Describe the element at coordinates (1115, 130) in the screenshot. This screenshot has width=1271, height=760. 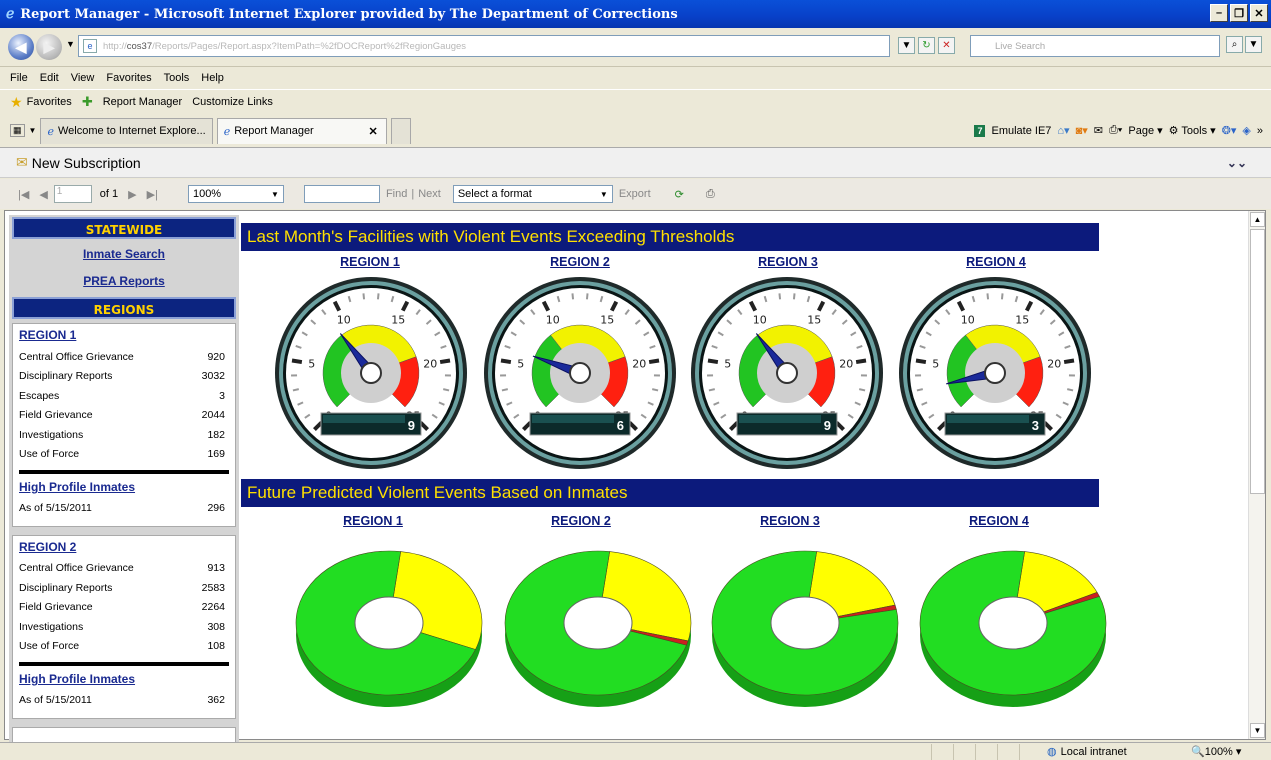
I see `print-icon: ⎙▾` at that location.